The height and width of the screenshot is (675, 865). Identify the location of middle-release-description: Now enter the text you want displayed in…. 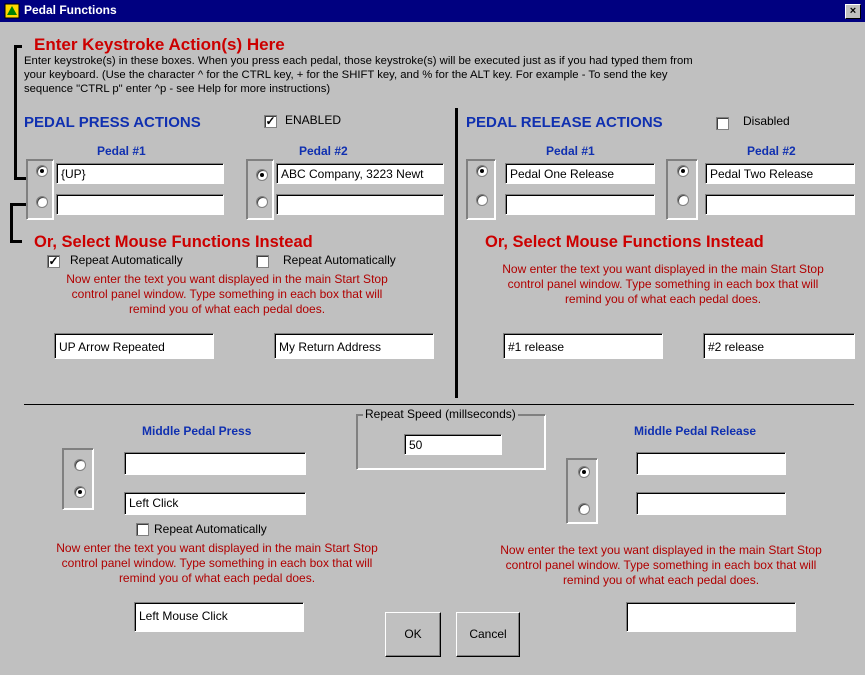
(660, 565).